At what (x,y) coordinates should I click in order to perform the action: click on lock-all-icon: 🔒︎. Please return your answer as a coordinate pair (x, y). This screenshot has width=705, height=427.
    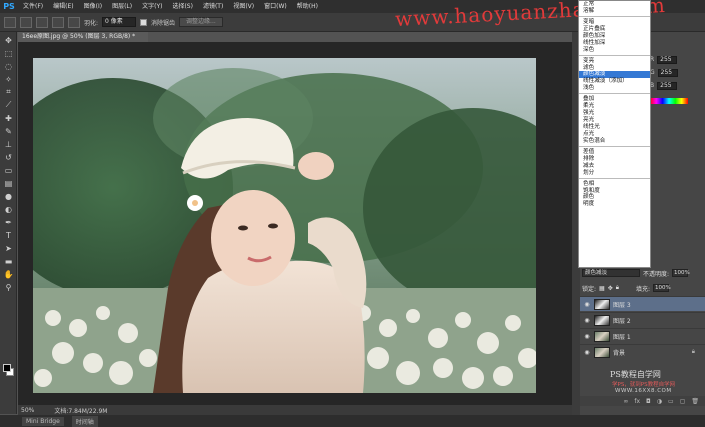
    Looking at the image, I should click on (617, 288).